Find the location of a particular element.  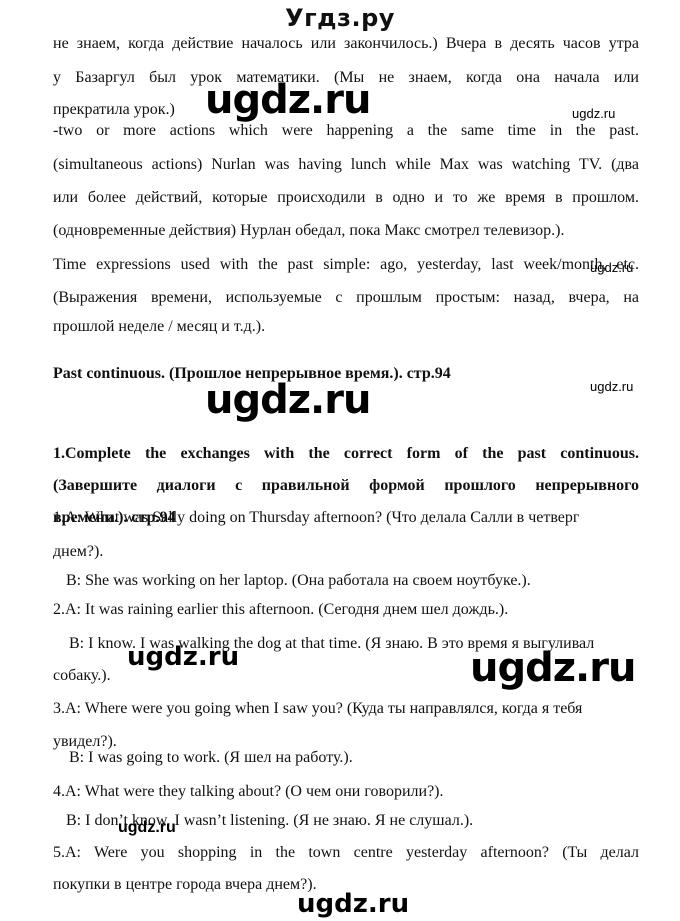

site-title: Угдз.ру is located at coordinates (340, 18).